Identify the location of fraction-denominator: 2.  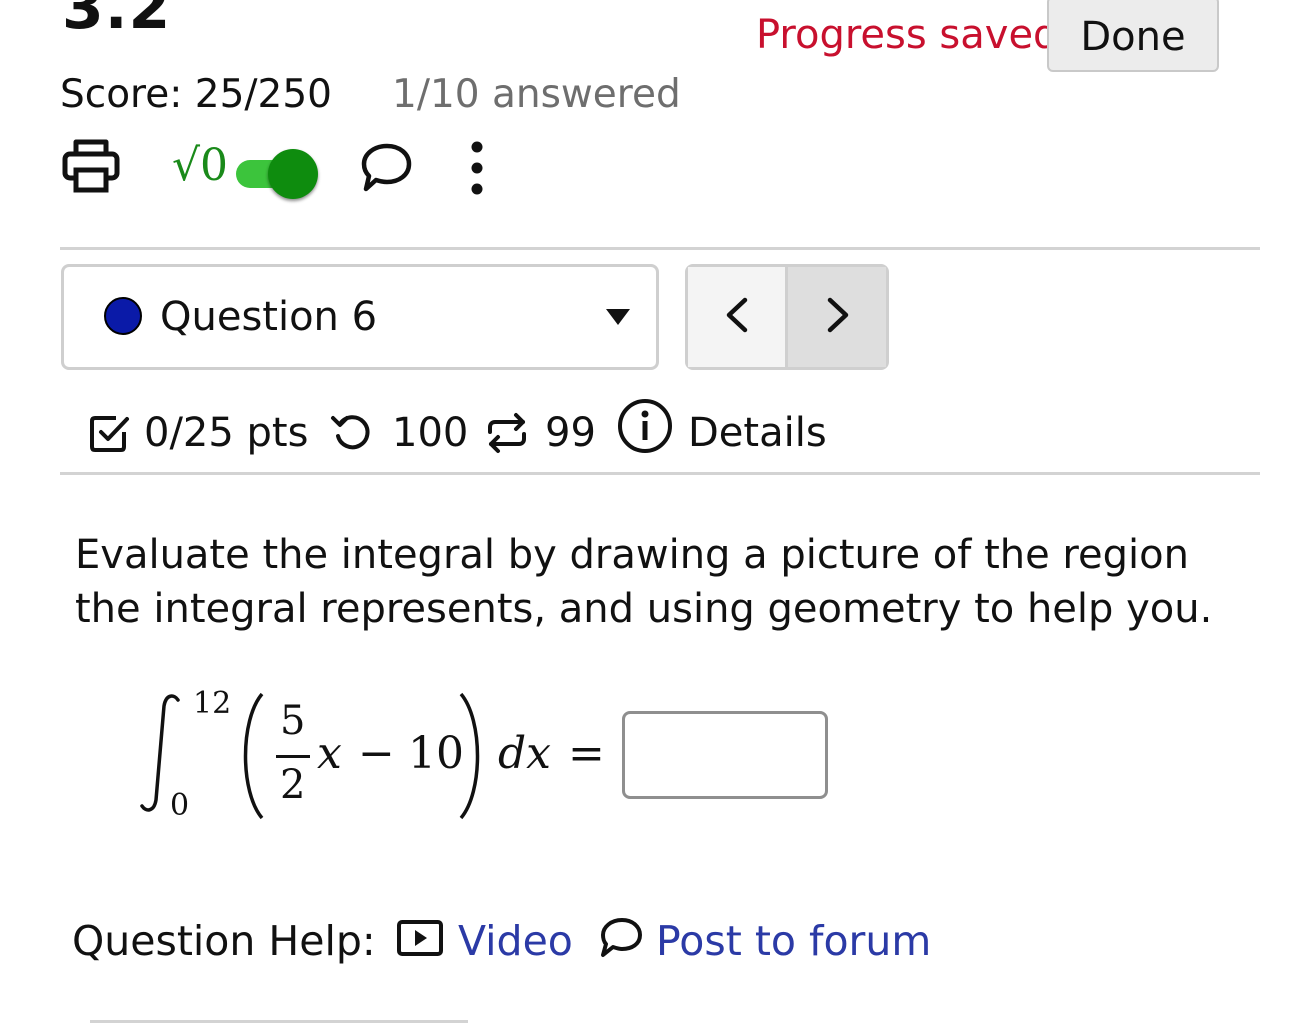
(293, 785).